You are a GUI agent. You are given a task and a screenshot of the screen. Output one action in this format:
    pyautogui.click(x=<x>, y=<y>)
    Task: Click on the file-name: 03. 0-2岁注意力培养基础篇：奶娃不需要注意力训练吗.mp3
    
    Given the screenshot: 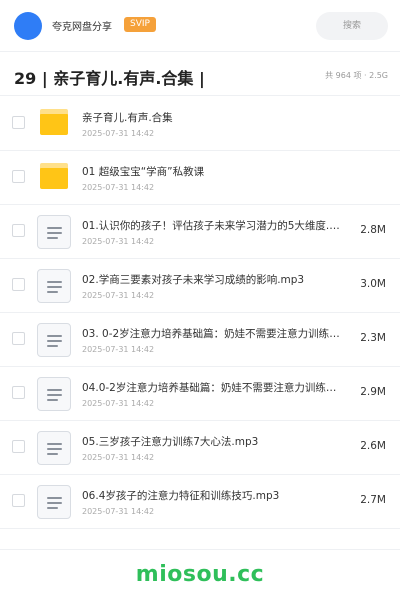 What is the action you would take?
    pyautogui.click(x=213, y=334)
    